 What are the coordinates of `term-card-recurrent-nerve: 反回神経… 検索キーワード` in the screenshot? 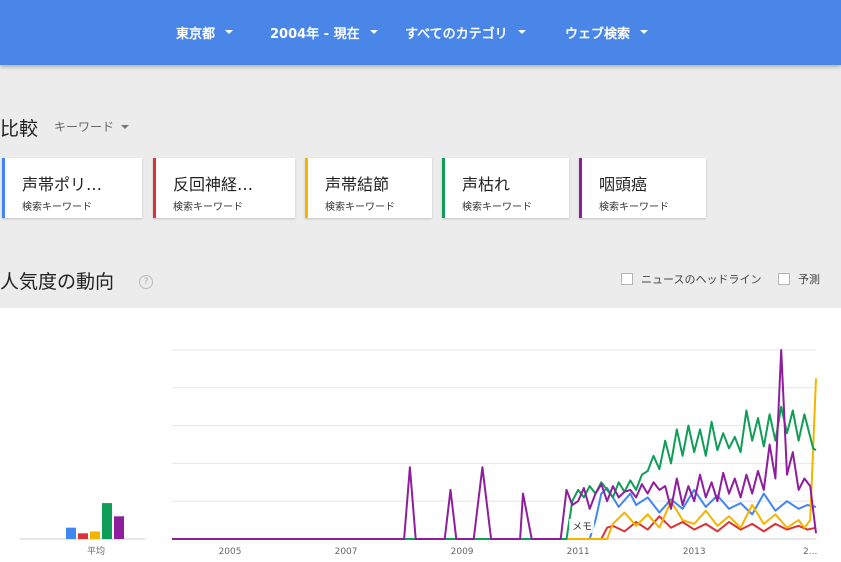 It's located at (224, 188).